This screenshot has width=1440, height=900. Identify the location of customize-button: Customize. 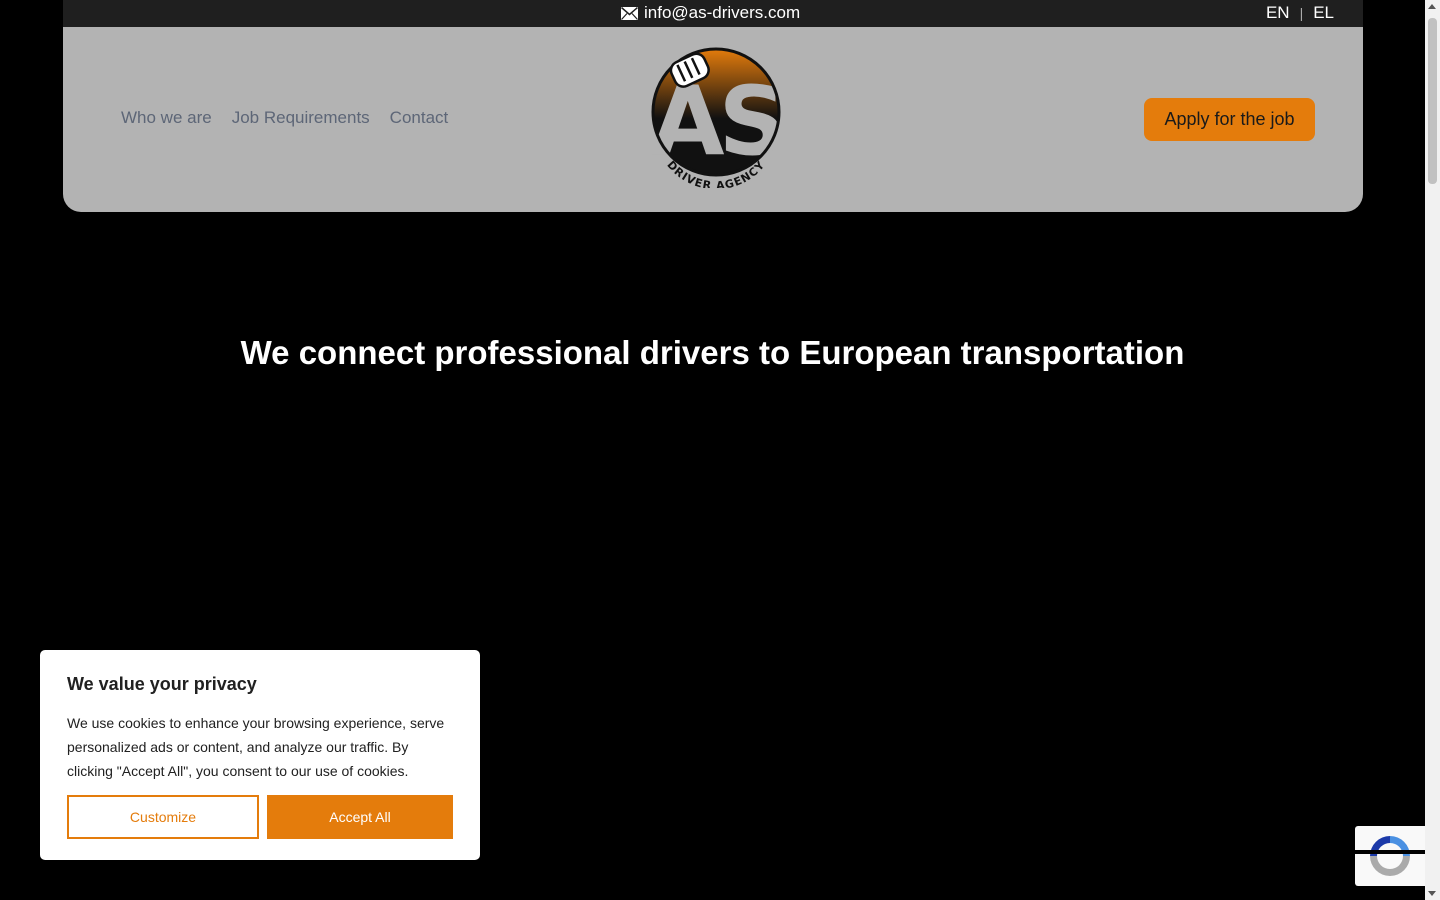
(163, 817).